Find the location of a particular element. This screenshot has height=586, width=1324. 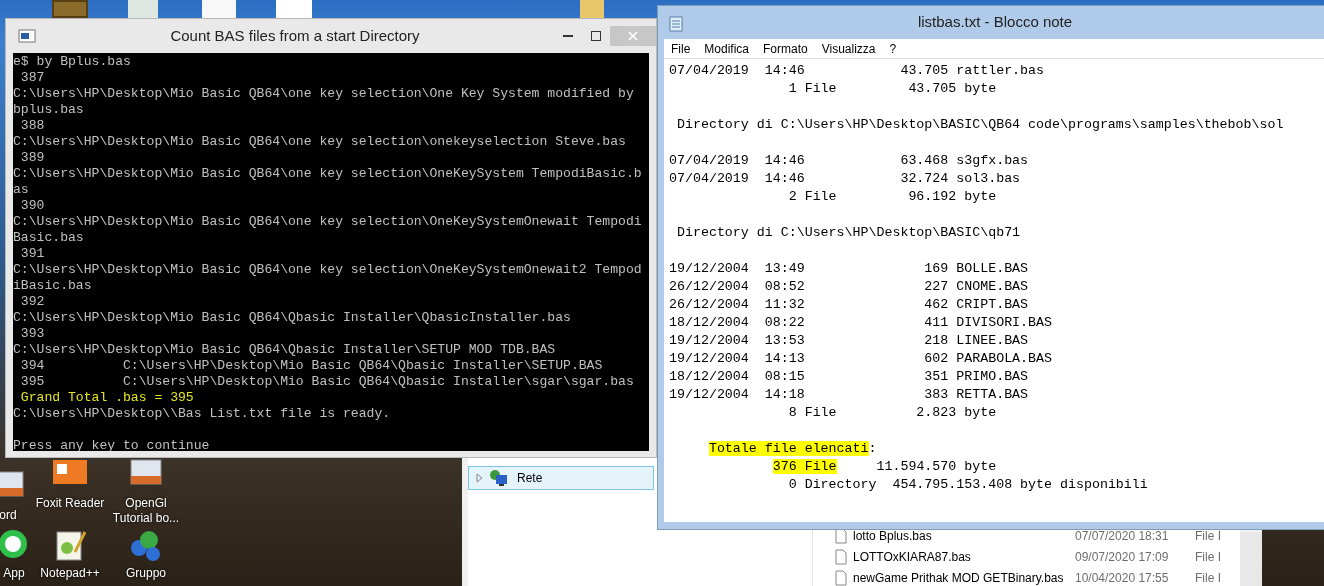

notepad-icon is located at coordinates (676, 22).